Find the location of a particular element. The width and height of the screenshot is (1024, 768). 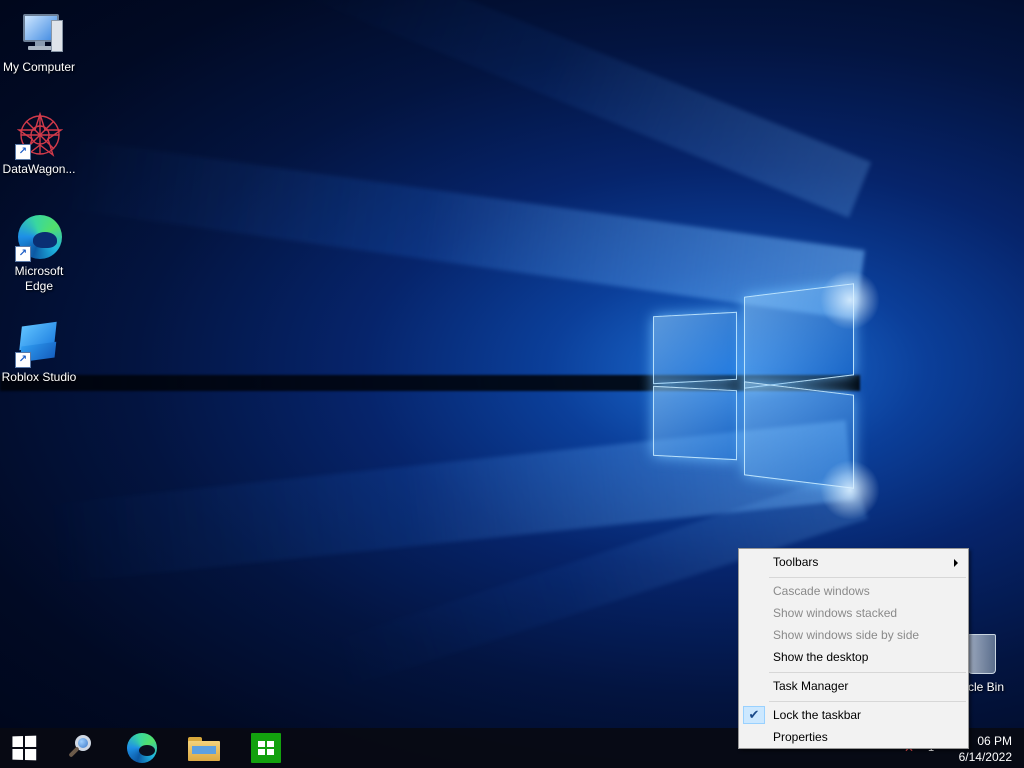

menu-item-label: Show windows stacked is located at coordinates (835, 613).